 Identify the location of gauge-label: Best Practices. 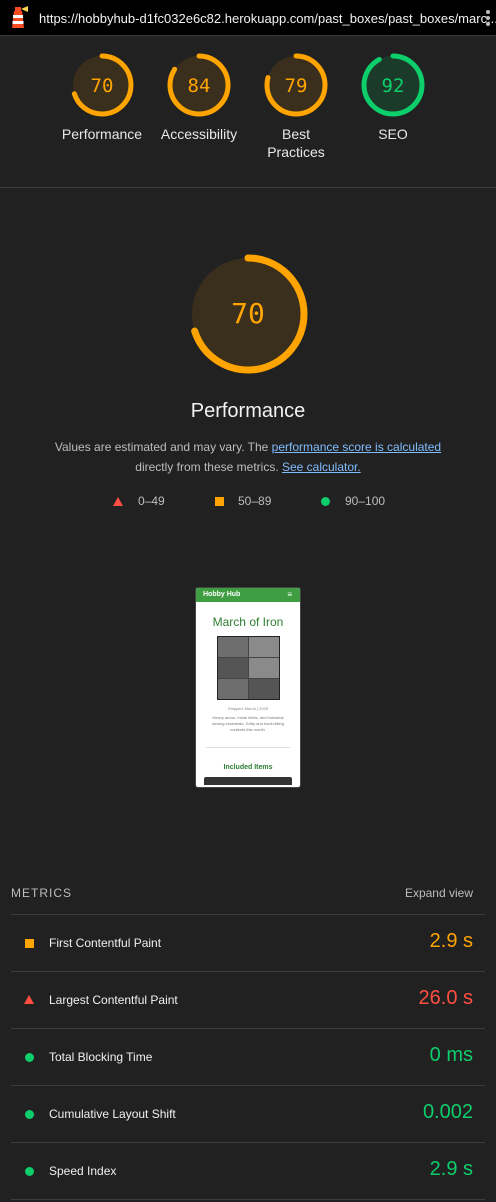
(296, 143).